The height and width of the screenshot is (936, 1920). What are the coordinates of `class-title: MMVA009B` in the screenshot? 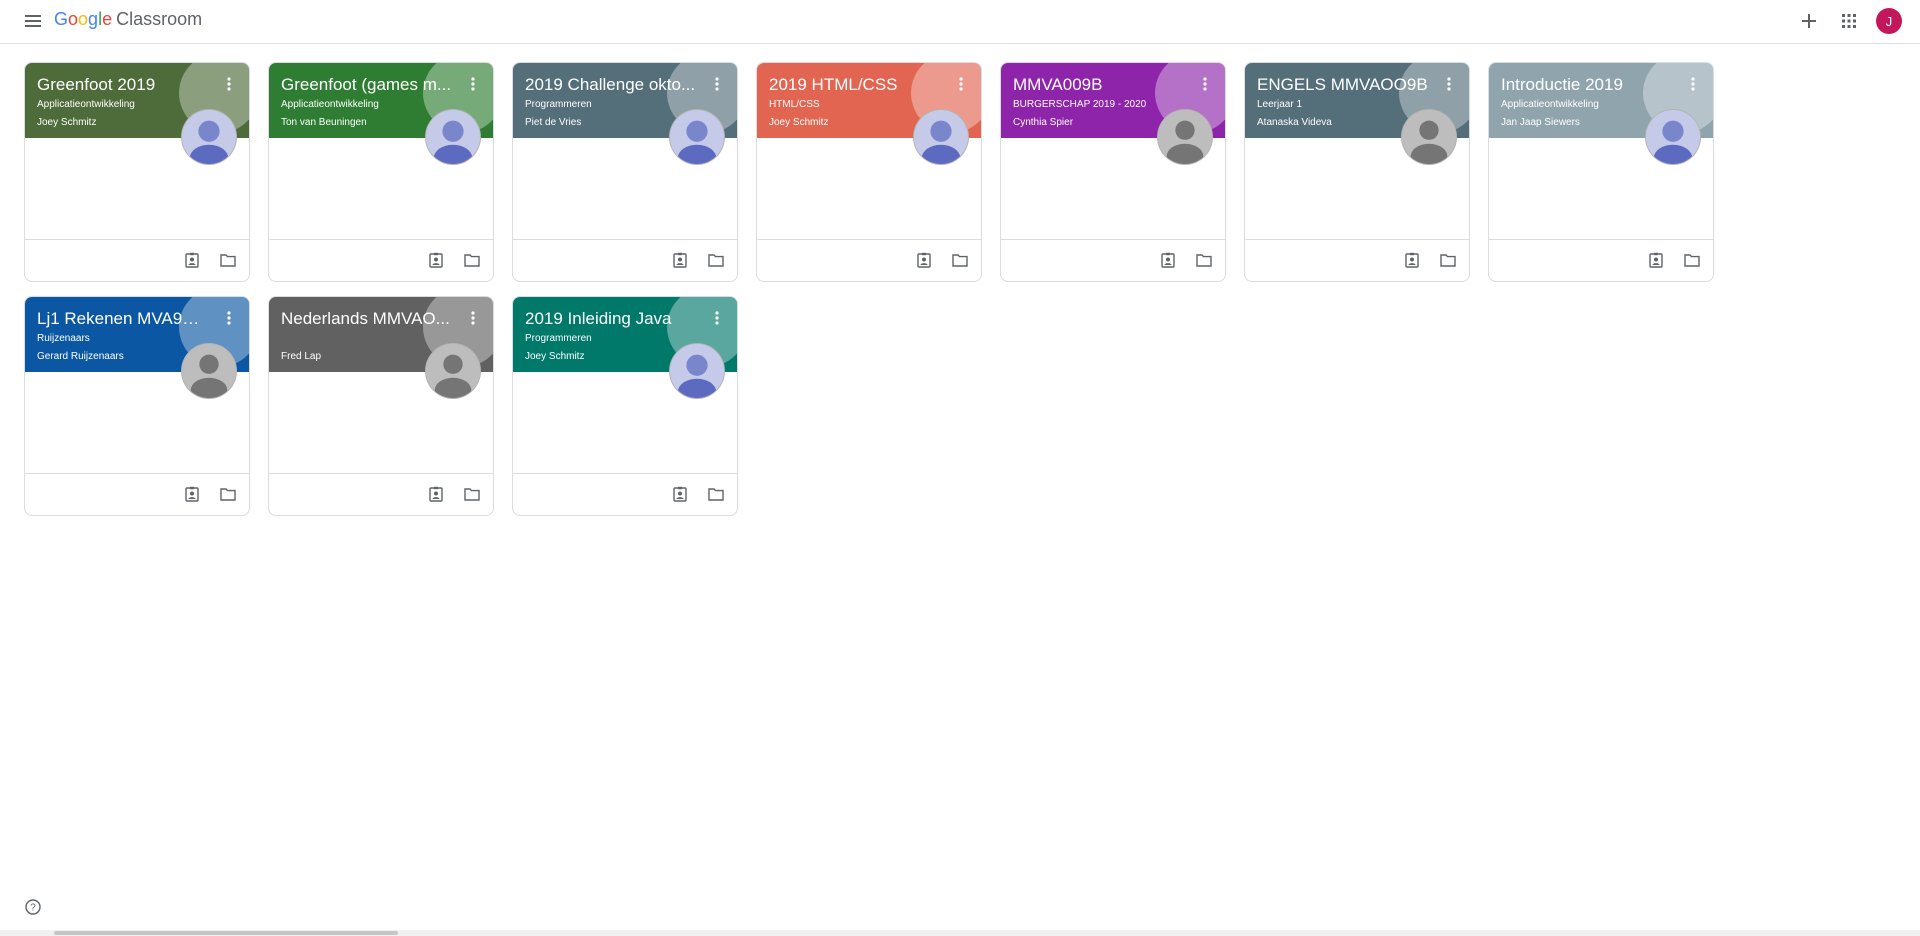 It's located at (1099, 85).